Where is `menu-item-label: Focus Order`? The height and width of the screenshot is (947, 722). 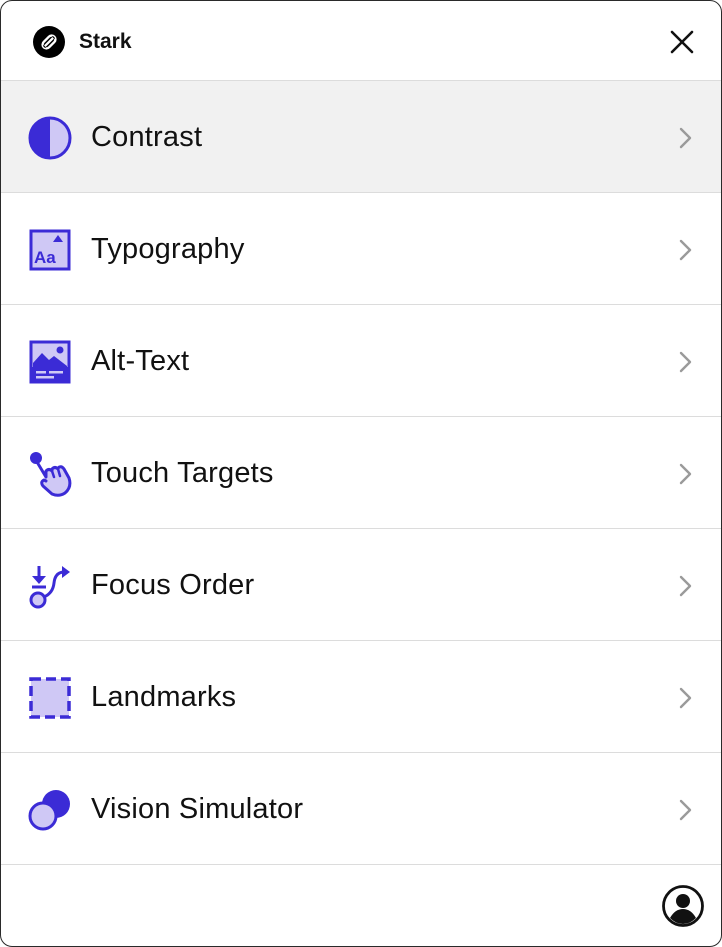 menu-item-label: Focus Order is located at coordinates (173, 585).